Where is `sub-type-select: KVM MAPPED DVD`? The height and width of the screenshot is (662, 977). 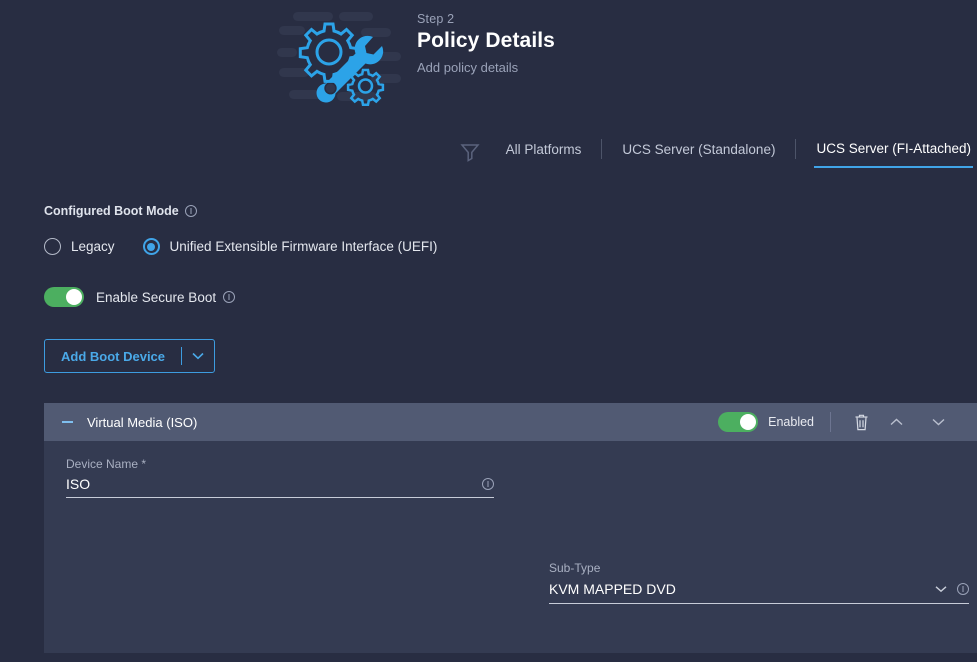
sub-type-select: KVM MAPPED DVD is located at coordinates (759, 592).